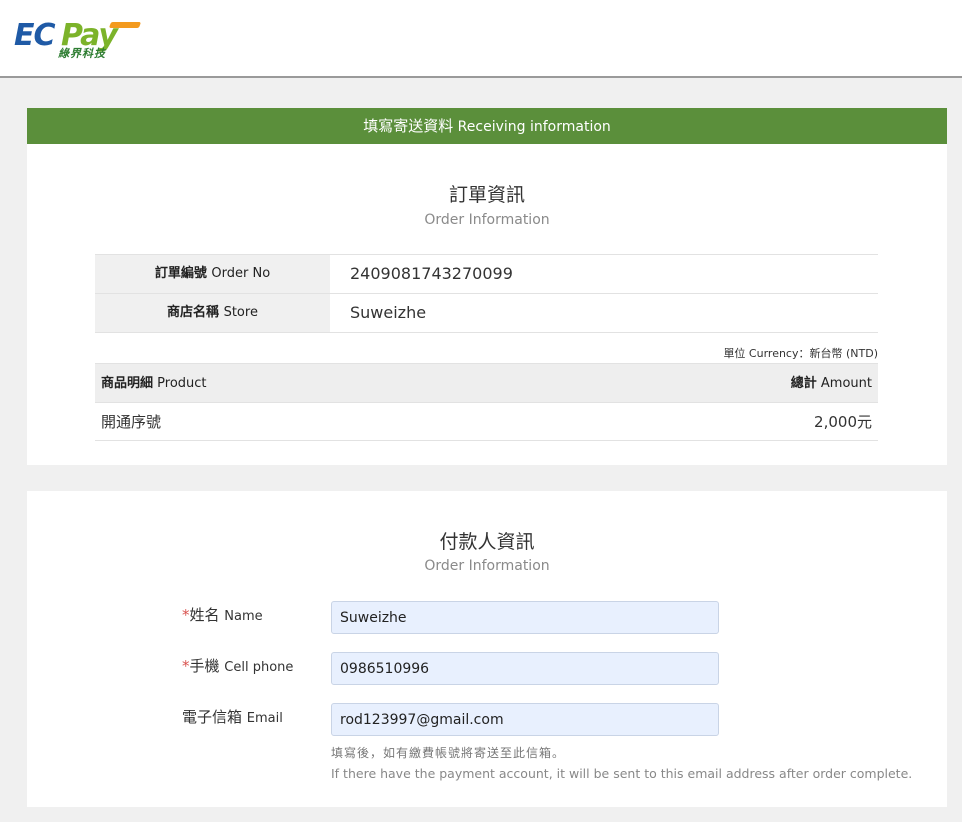 Image resolution: width=962 pixels, height=822 pixels. Describe the element at coordinates (408, 126) in the screenshot. I see `banner-title-zh: 填寫寄送資料` at that location.